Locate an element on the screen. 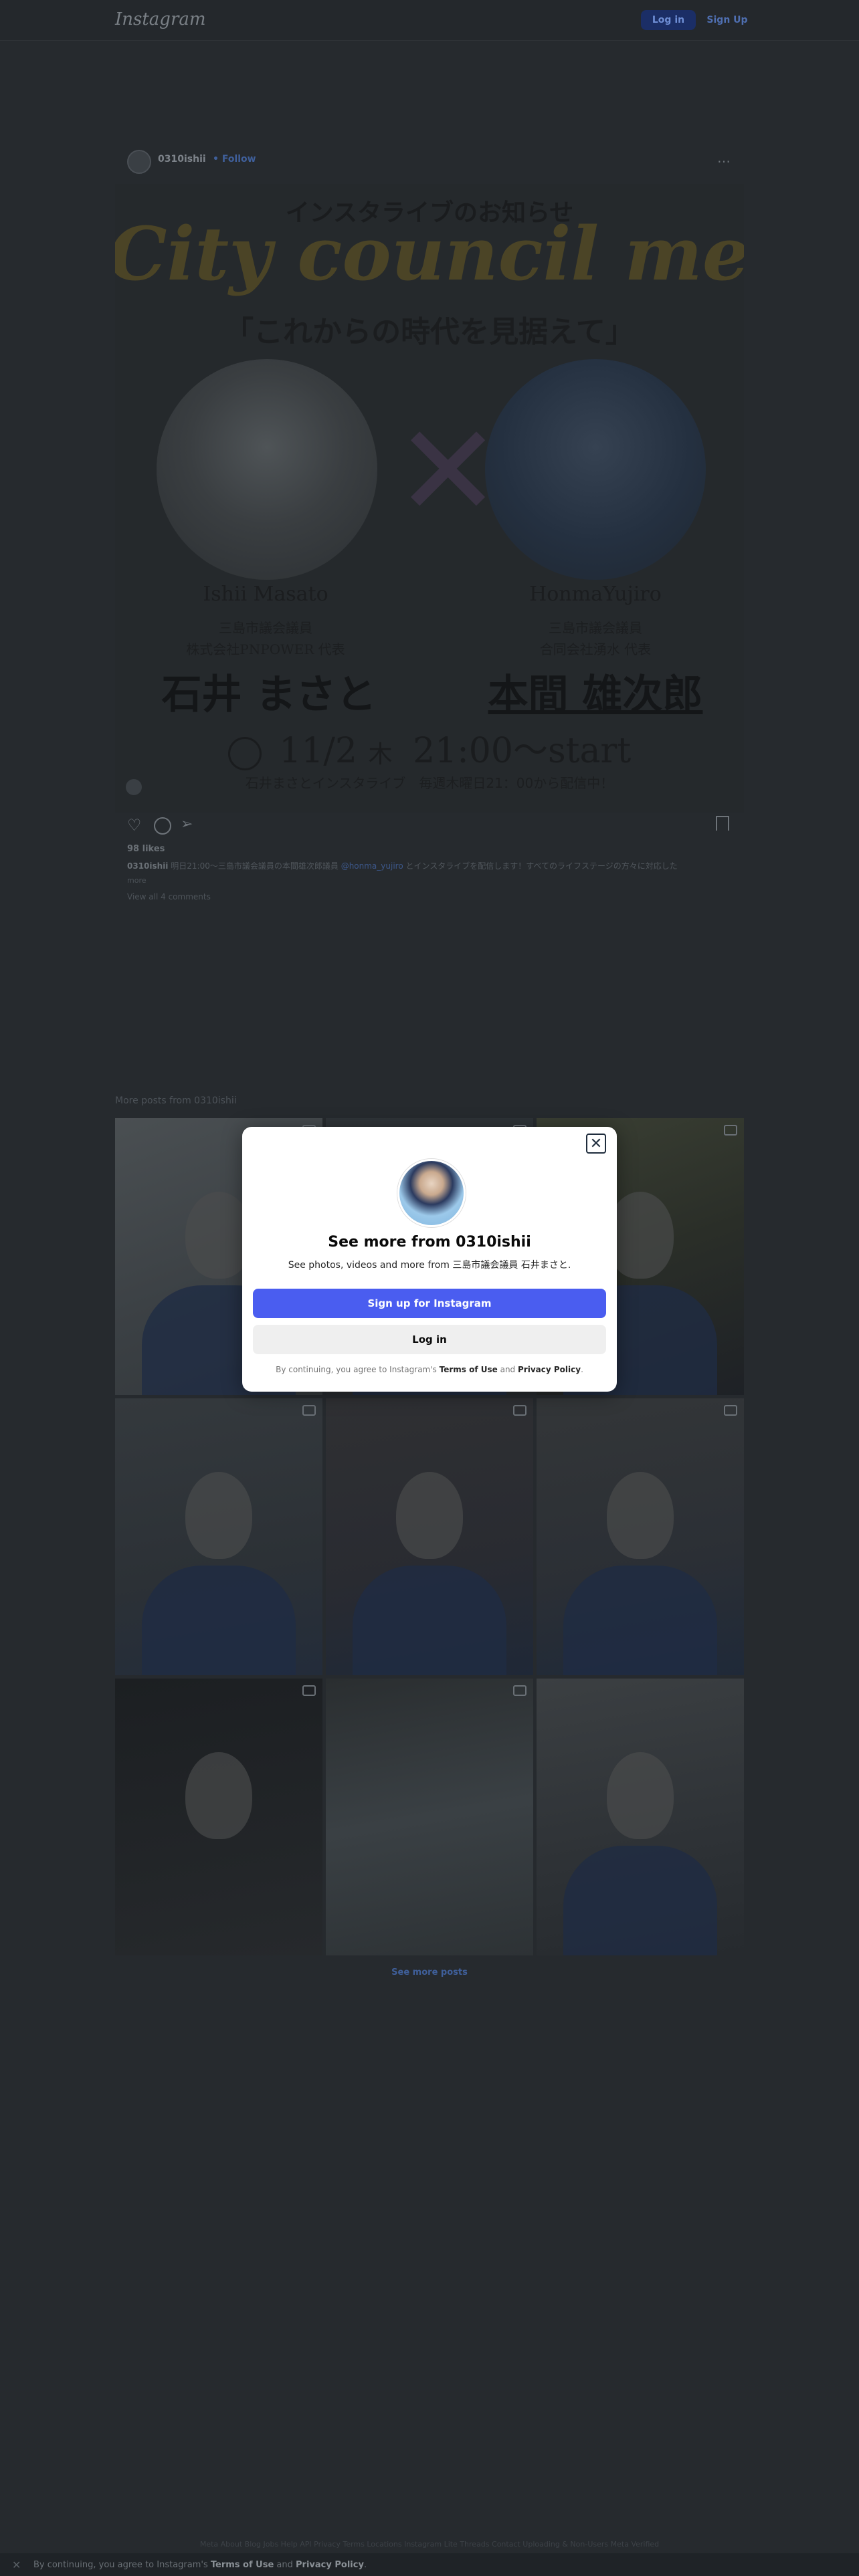  right-person-name-jp: 本間 雄次郎 is located at coordinates (595, 695).